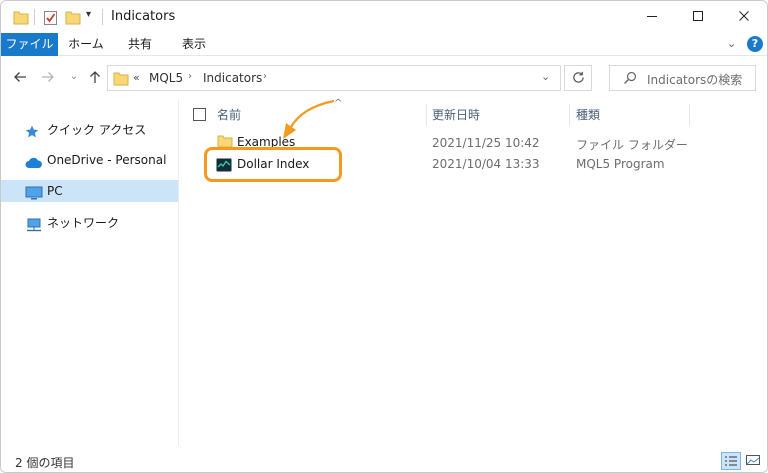  I want to click on sidebar-item-label: ネットワーク, so click(83, 223).